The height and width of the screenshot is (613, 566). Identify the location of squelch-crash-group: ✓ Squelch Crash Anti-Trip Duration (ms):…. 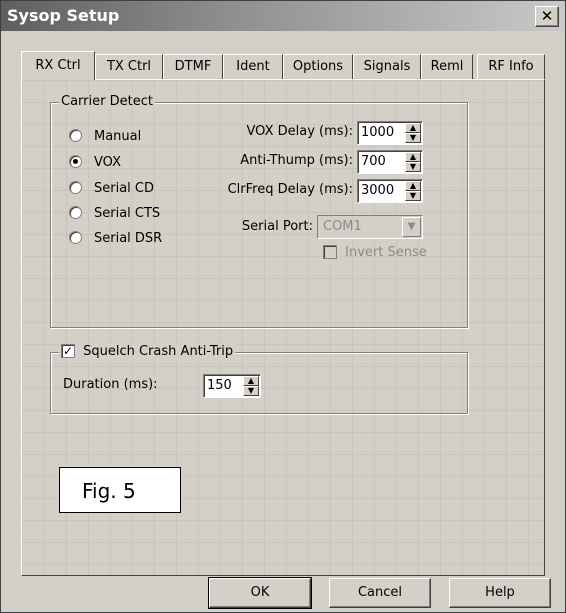
(259, 378).